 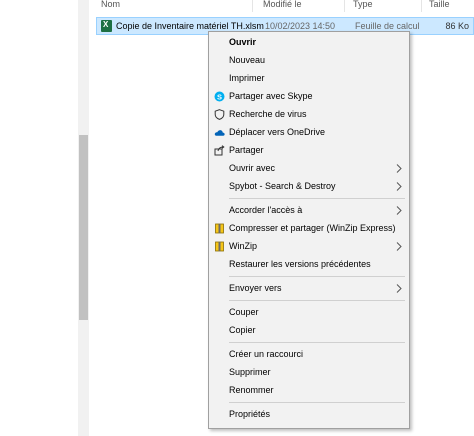 I want to click on menu-item-label: Ouvrir avec, so click(x=252, y=168).